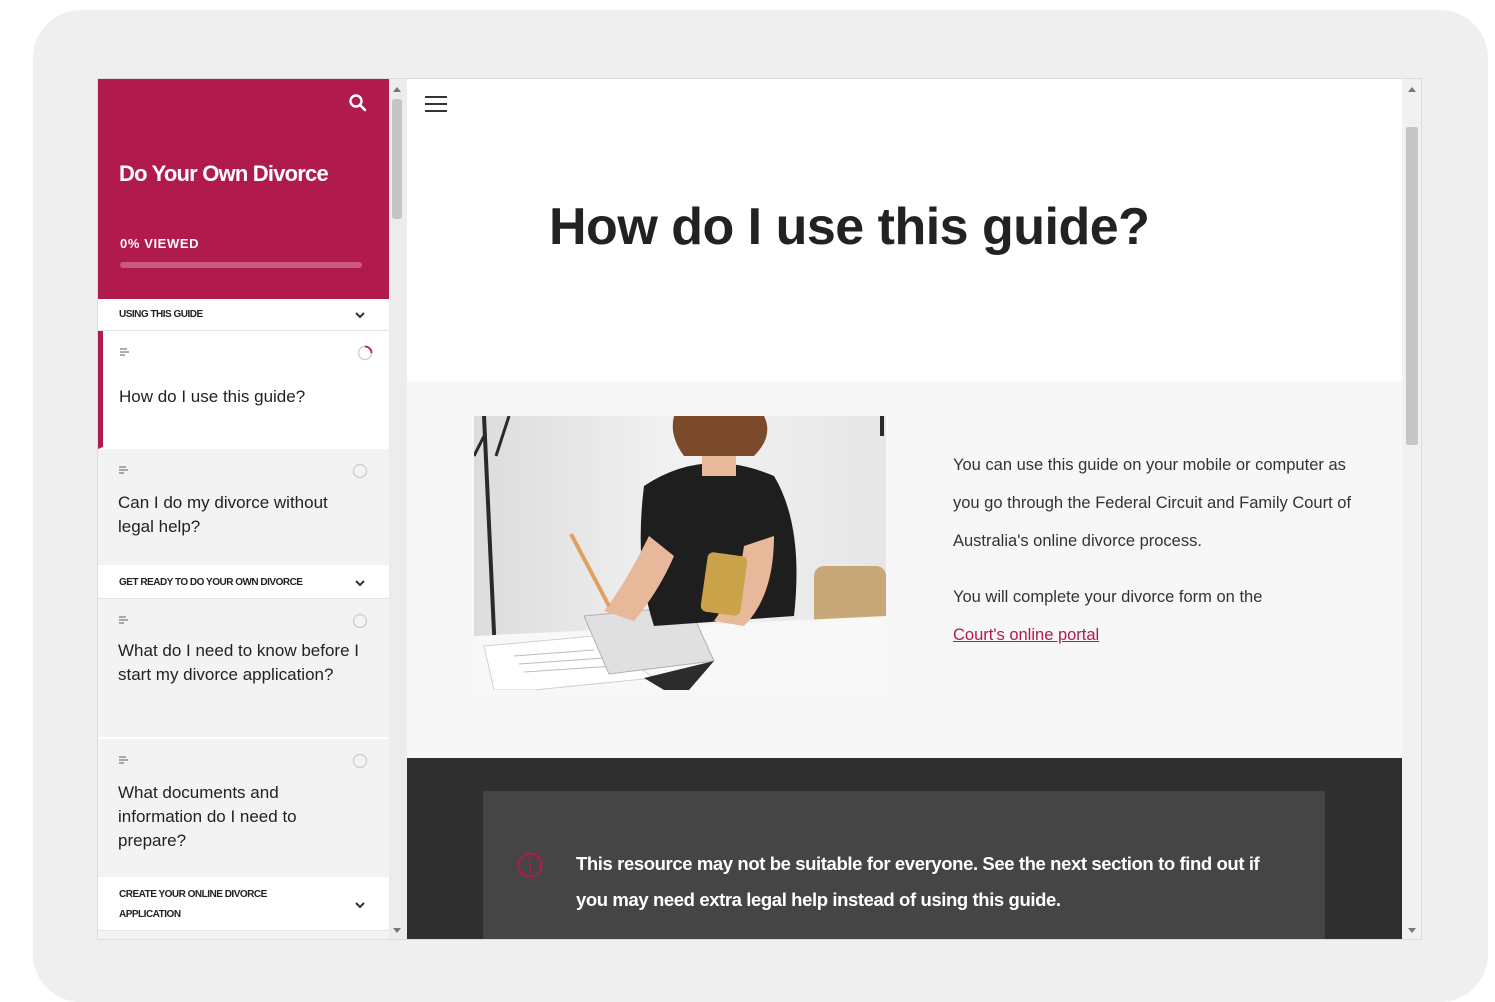  What do you see at coordinates (193, 904) in the screenshot?
I see `section-label: CREATE YOUR ONLINE DIVORCE APPLICATION` at bounding box center [193, 904].